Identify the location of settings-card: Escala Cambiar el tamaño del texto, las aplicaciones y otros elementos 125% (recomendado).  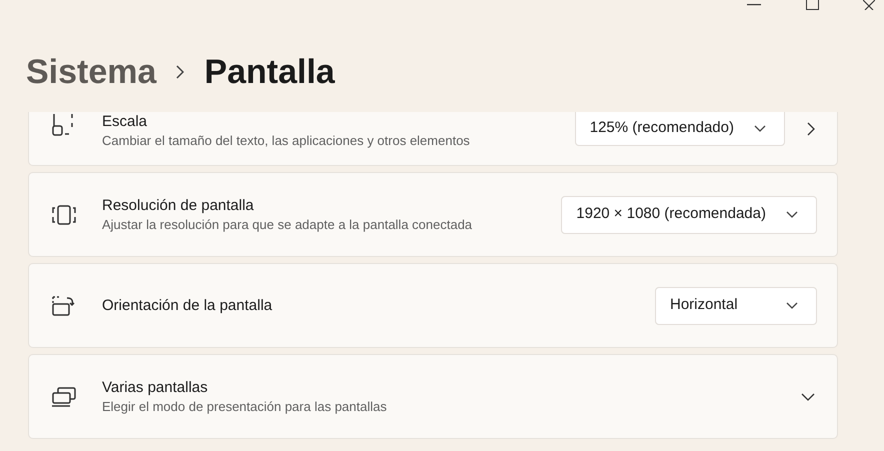
(433, 139).